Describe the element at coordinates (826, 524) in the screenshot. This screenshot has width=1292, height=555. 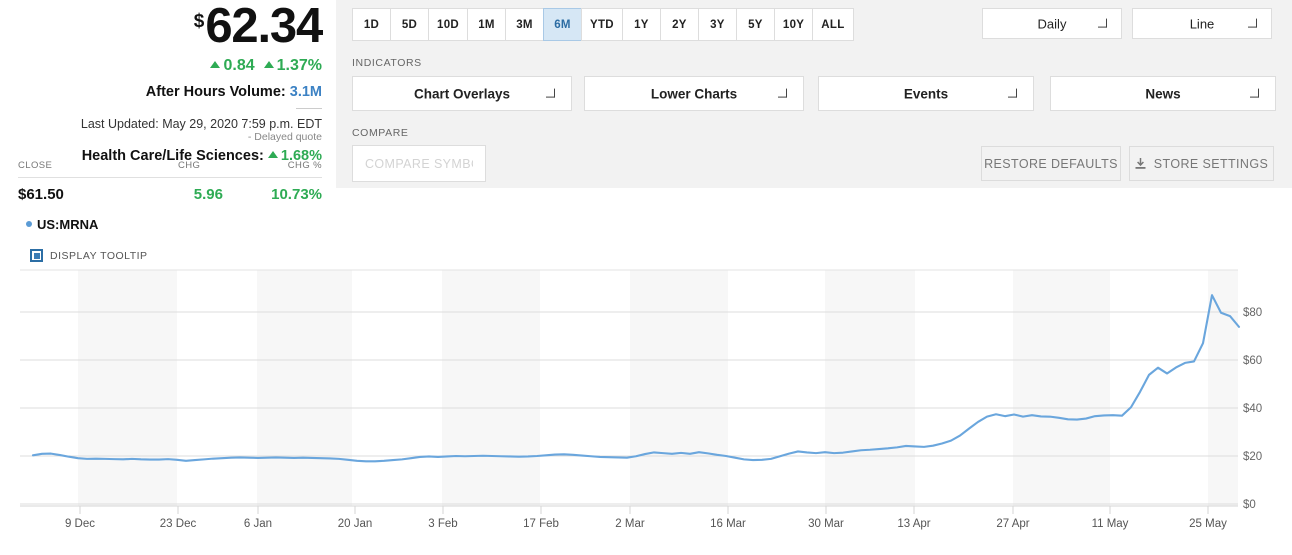
I see `svg-text: 30 Mar` at that location.